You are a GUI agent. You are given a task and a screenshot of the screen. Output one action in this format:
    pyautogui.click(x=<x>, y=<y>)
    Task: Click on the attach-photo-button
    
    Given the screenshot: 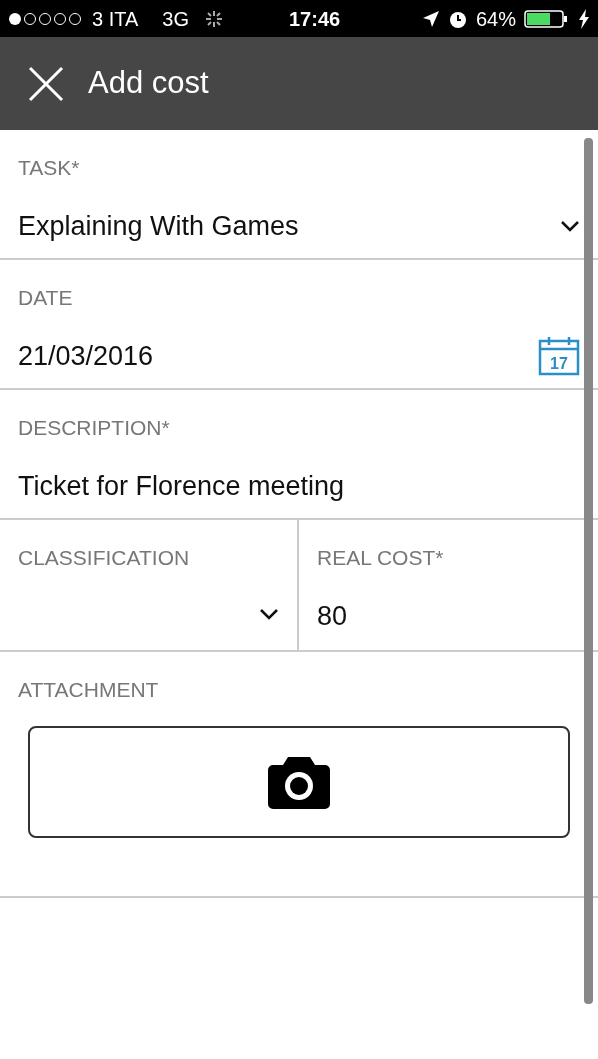 What is the action you would take?
    pyautogui.click(x=299, y=781)
    